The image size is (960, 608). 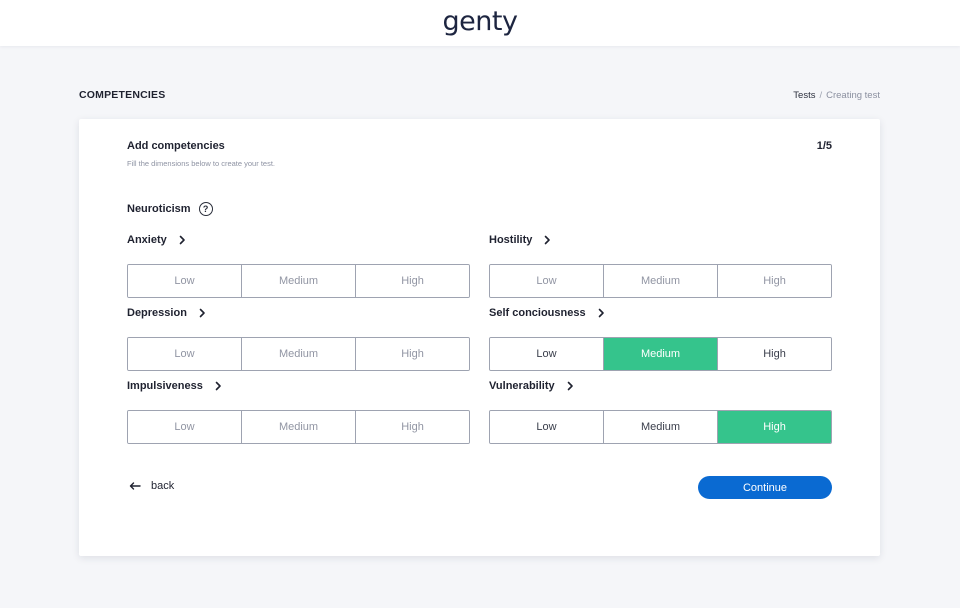 What do you see at coordinates (176, 146) in the screenshot?
I see `card-title: Add competencies` at bounding box center [176, 146].